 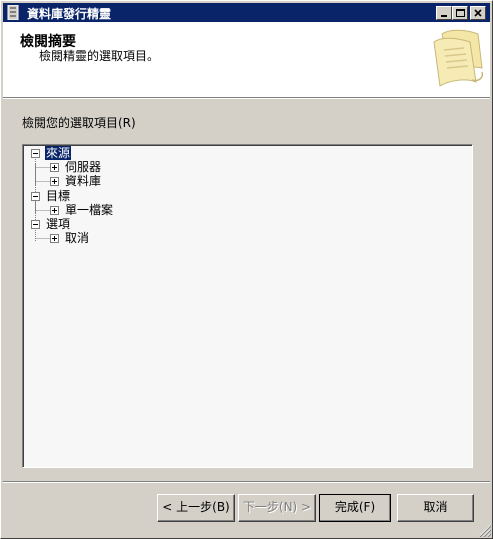 I want to click on app-icon, so click(x=13, y=12).